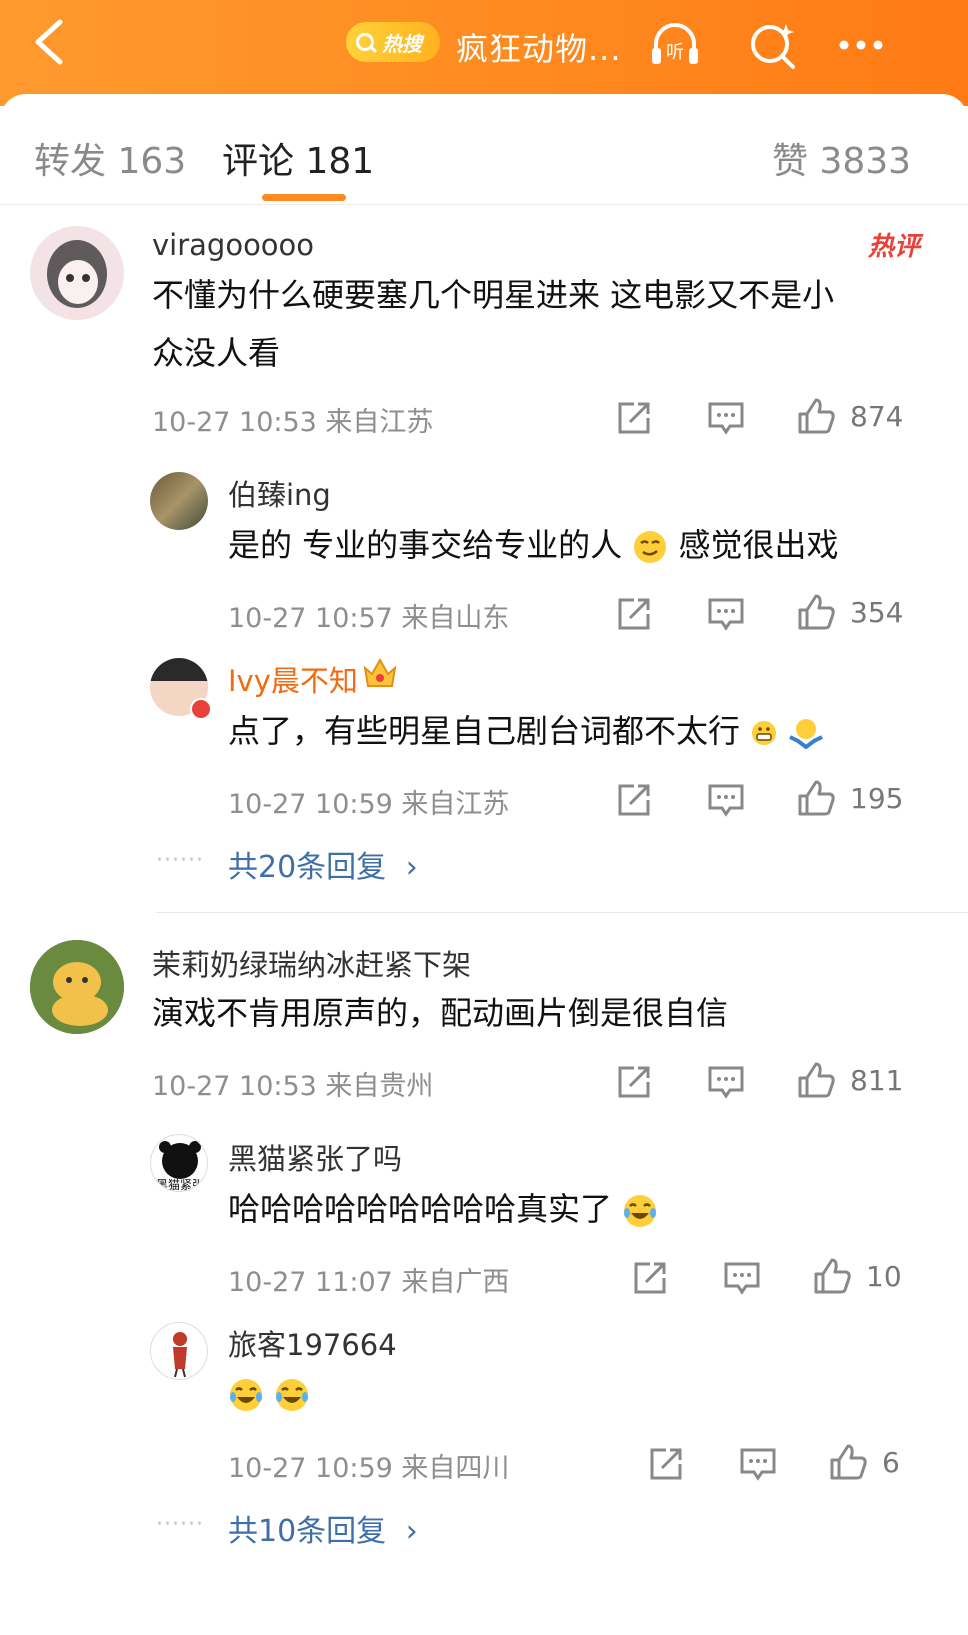  Describe the element at coordinates (201, 709) in the screenshot. I see `verified-badge-icon` at that location.